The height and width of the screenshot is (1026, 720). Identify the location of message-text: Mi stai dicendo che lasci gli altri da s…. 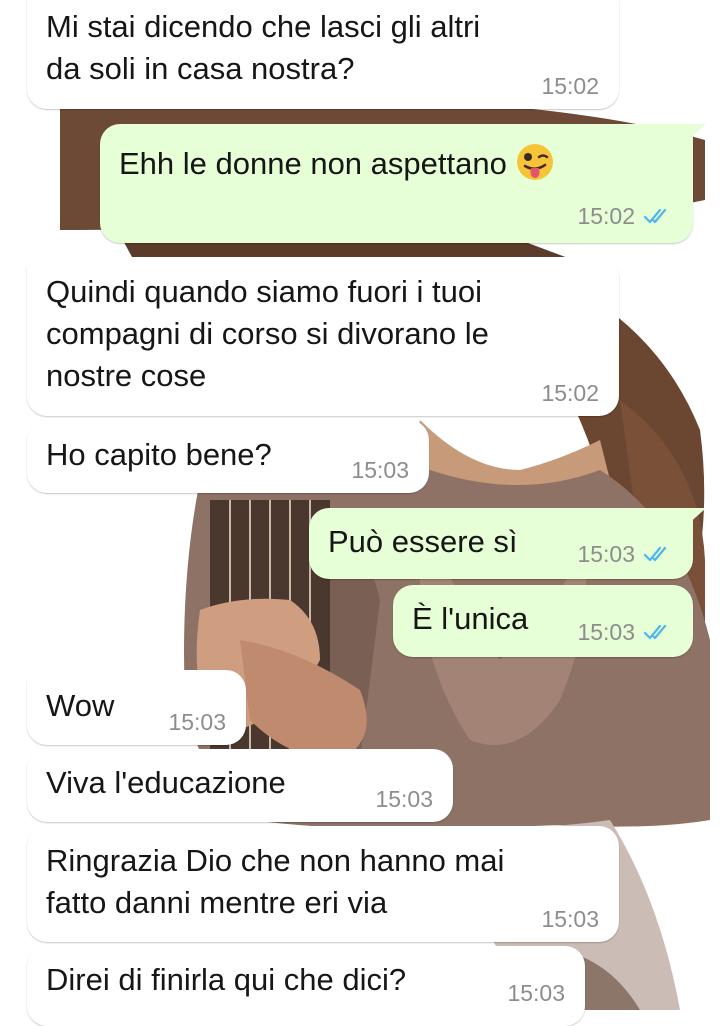
(263, 47).